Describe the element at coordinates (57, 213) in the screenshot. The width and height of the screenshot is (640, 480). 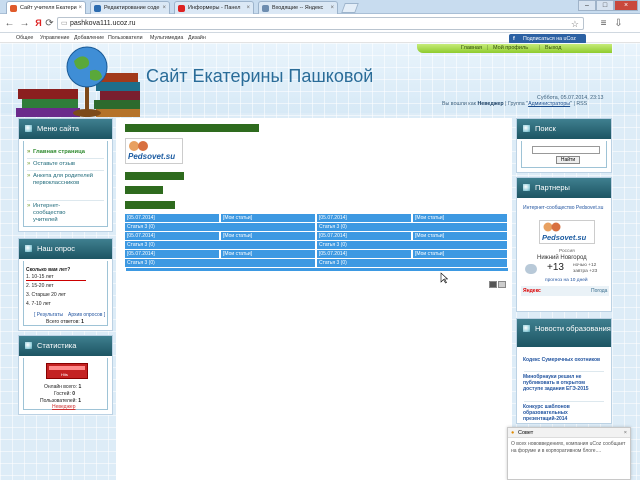
I see `menu-item-community: Интернет-сообщество учителей` at that location.